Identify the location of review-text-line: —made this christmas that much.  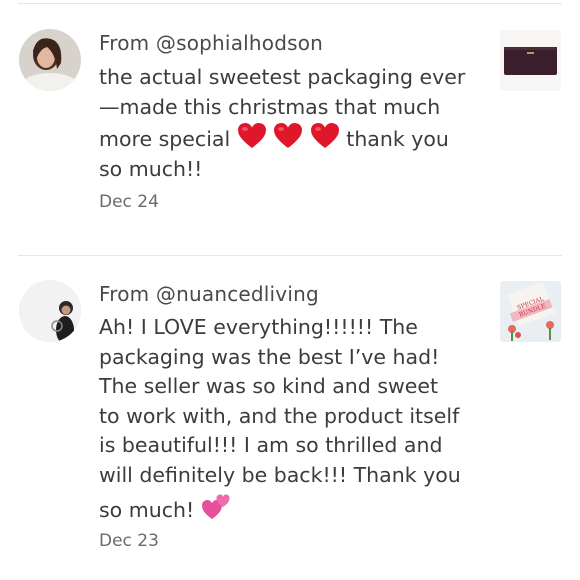
(270, 106).